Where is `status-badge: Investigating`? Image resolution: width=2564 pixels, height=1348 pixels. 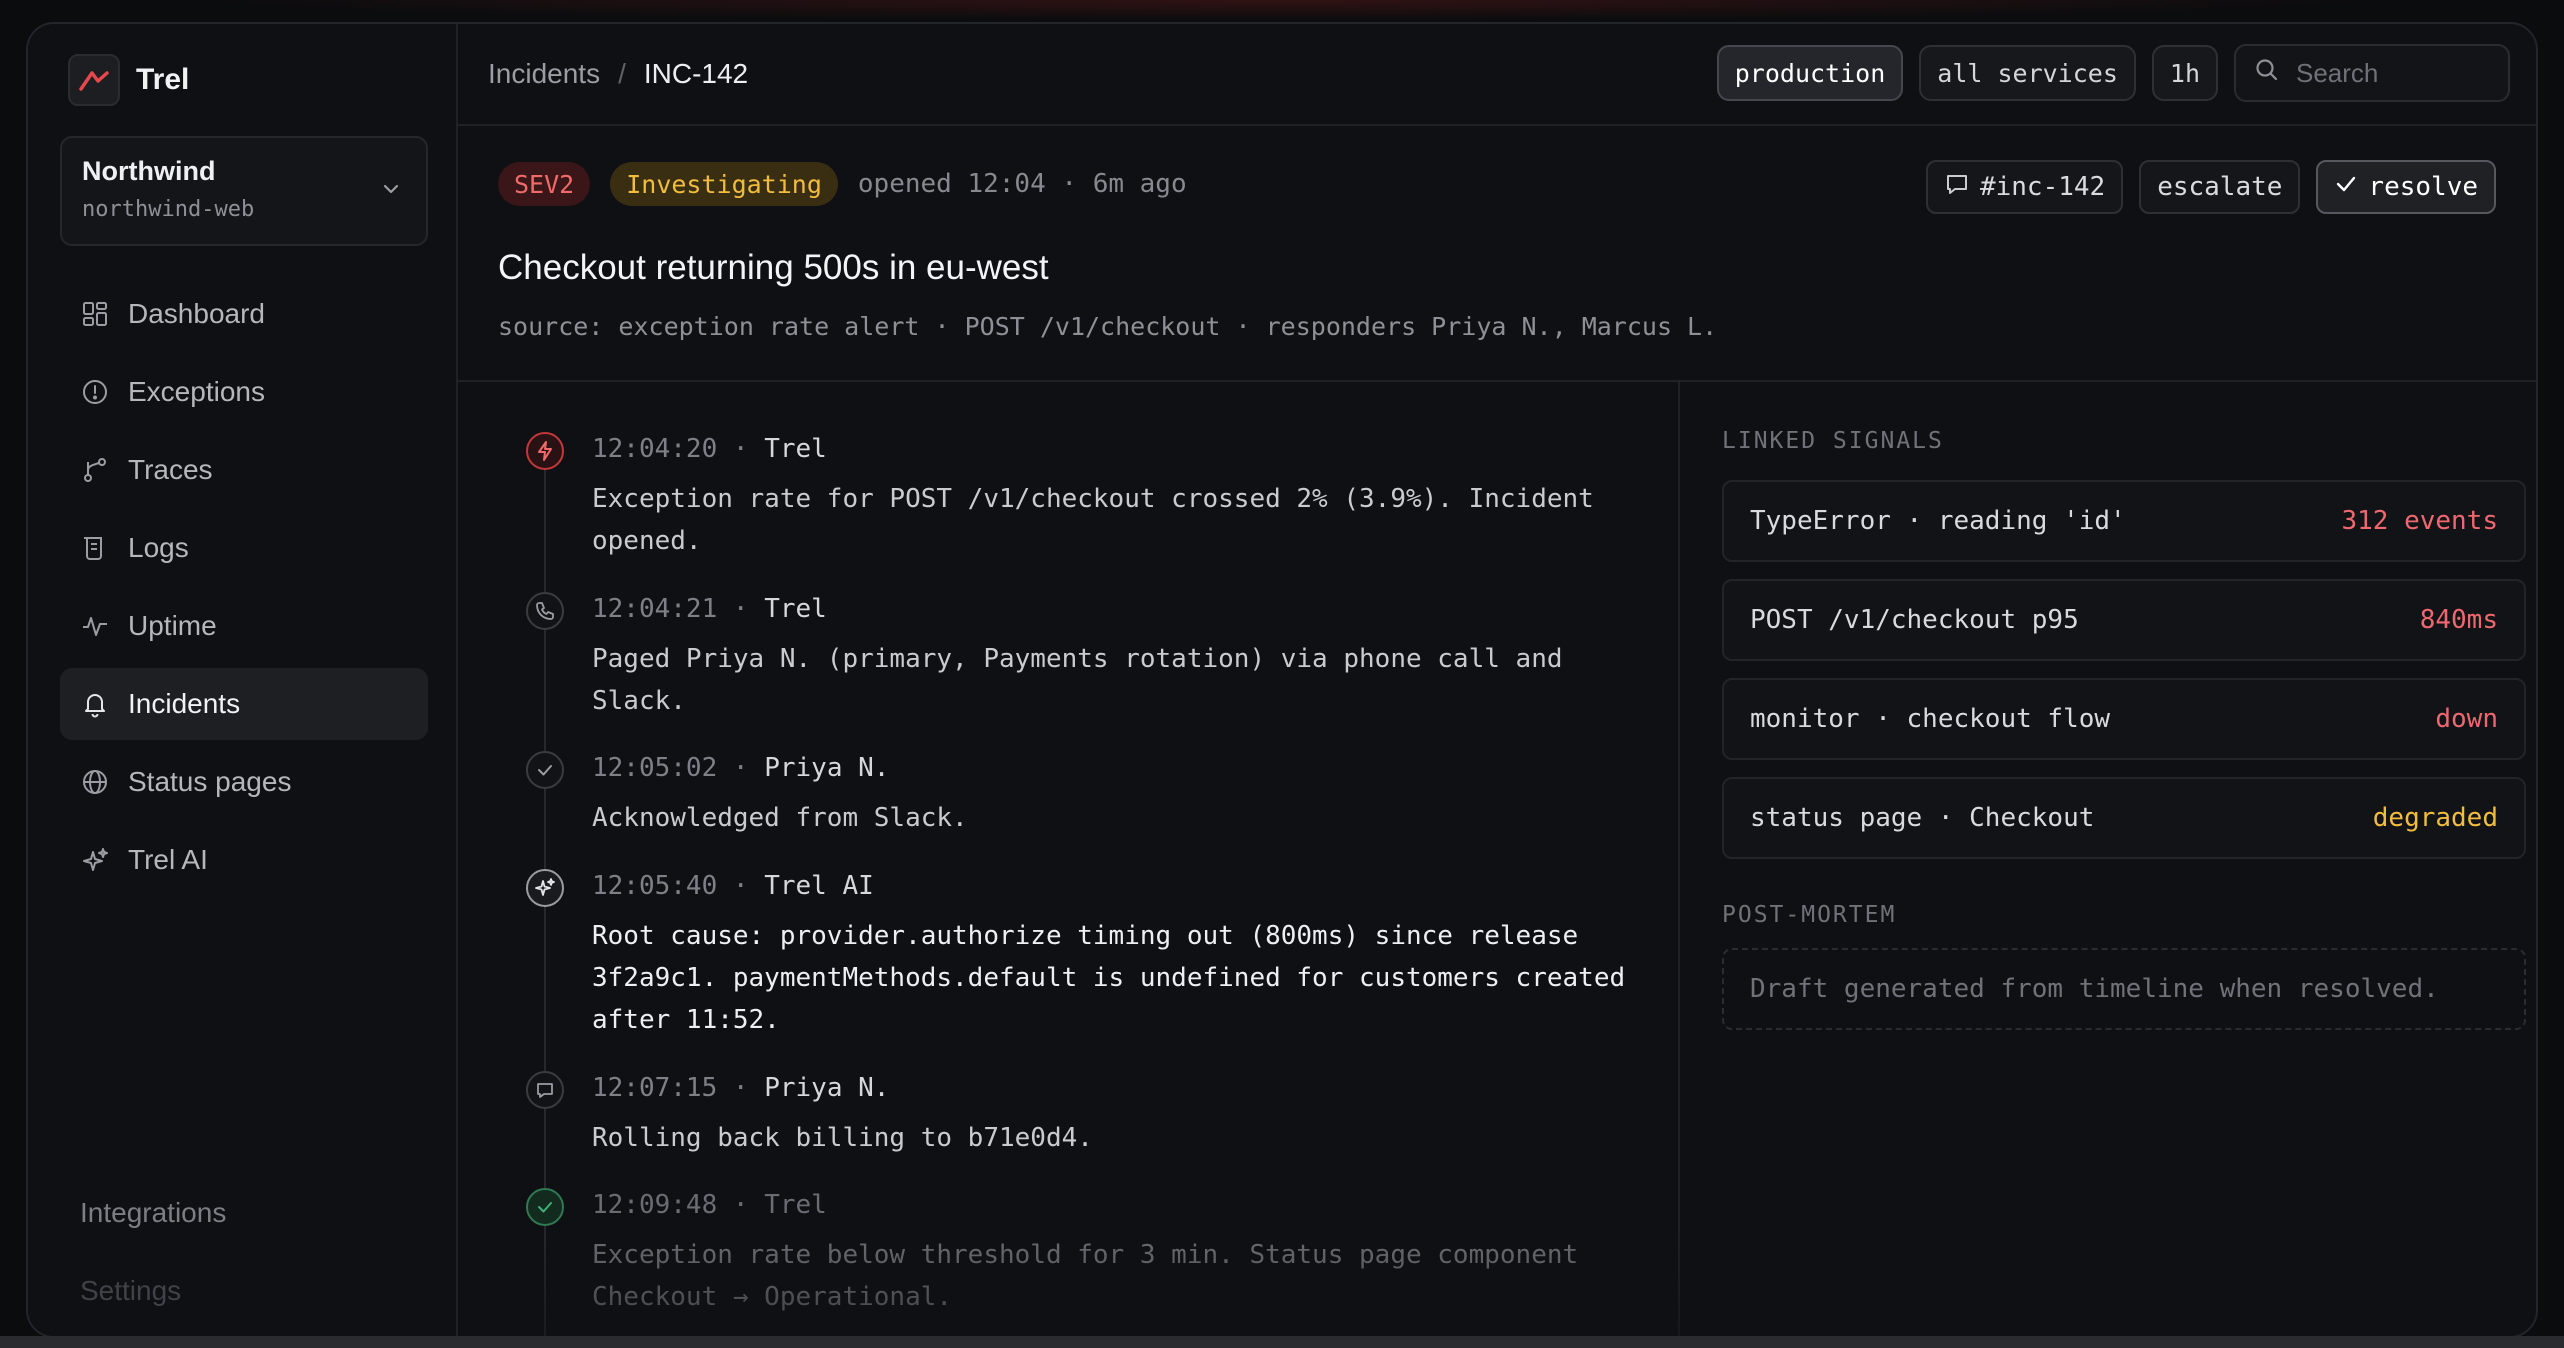 status-badge: Investigating is located at coordinates (724, 184).